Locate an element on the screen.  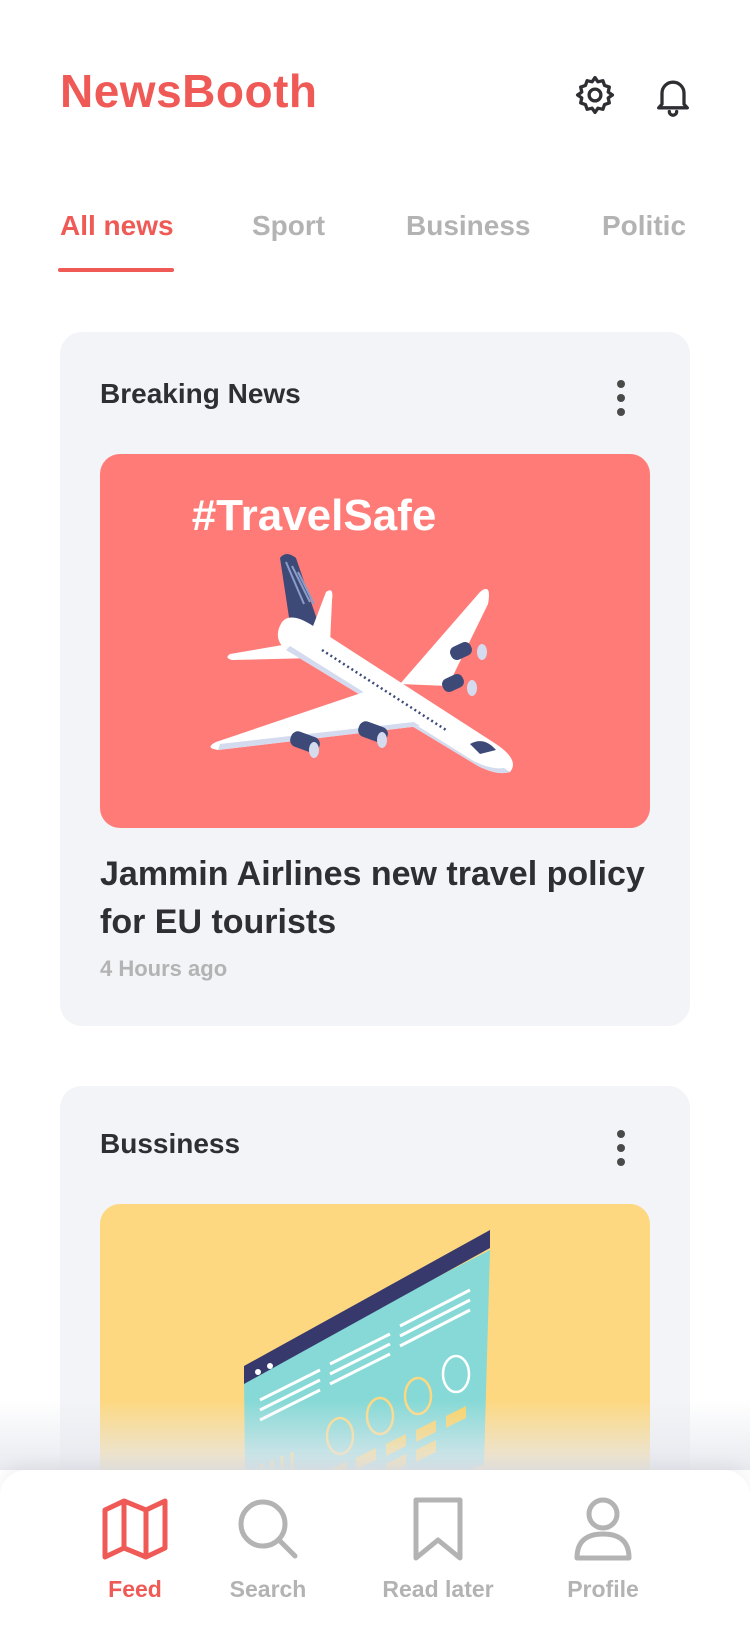
search-icon is located at coordinates (268, 1529).